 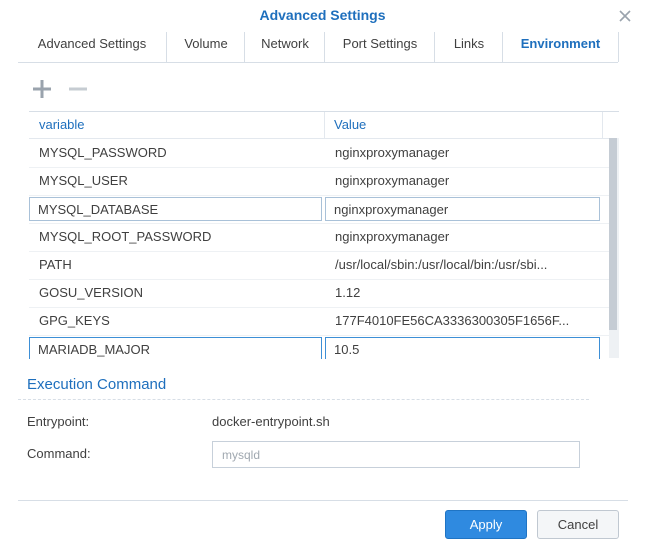 What do you see at coordinates (350, 125) in the screenshot?
I see `column-header-value: Value` at bounding box center [350, 125].